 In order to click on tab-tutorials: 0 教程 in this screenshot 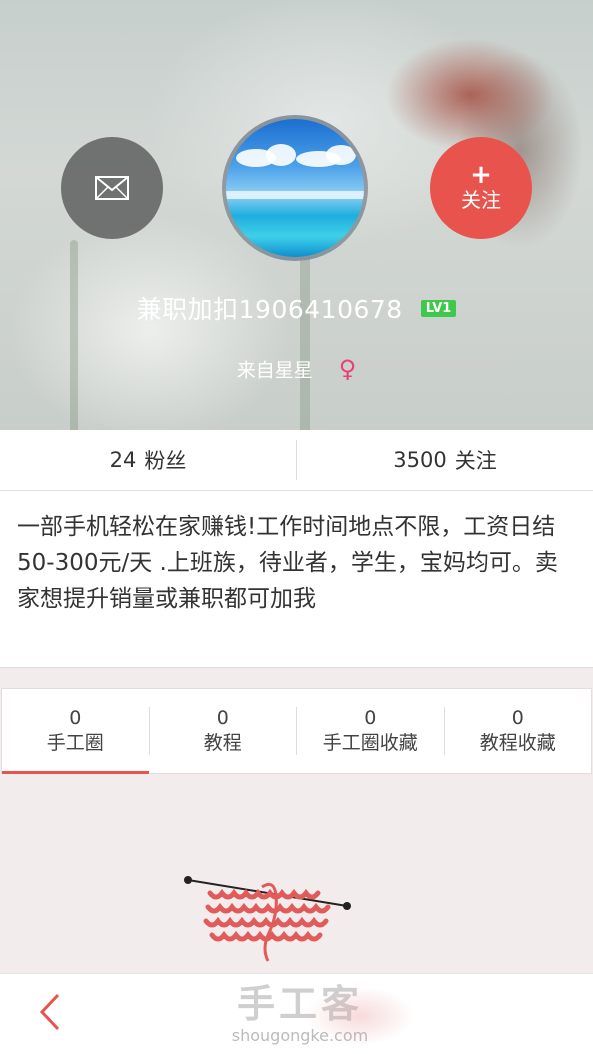, I will do `click(223, 731)`.